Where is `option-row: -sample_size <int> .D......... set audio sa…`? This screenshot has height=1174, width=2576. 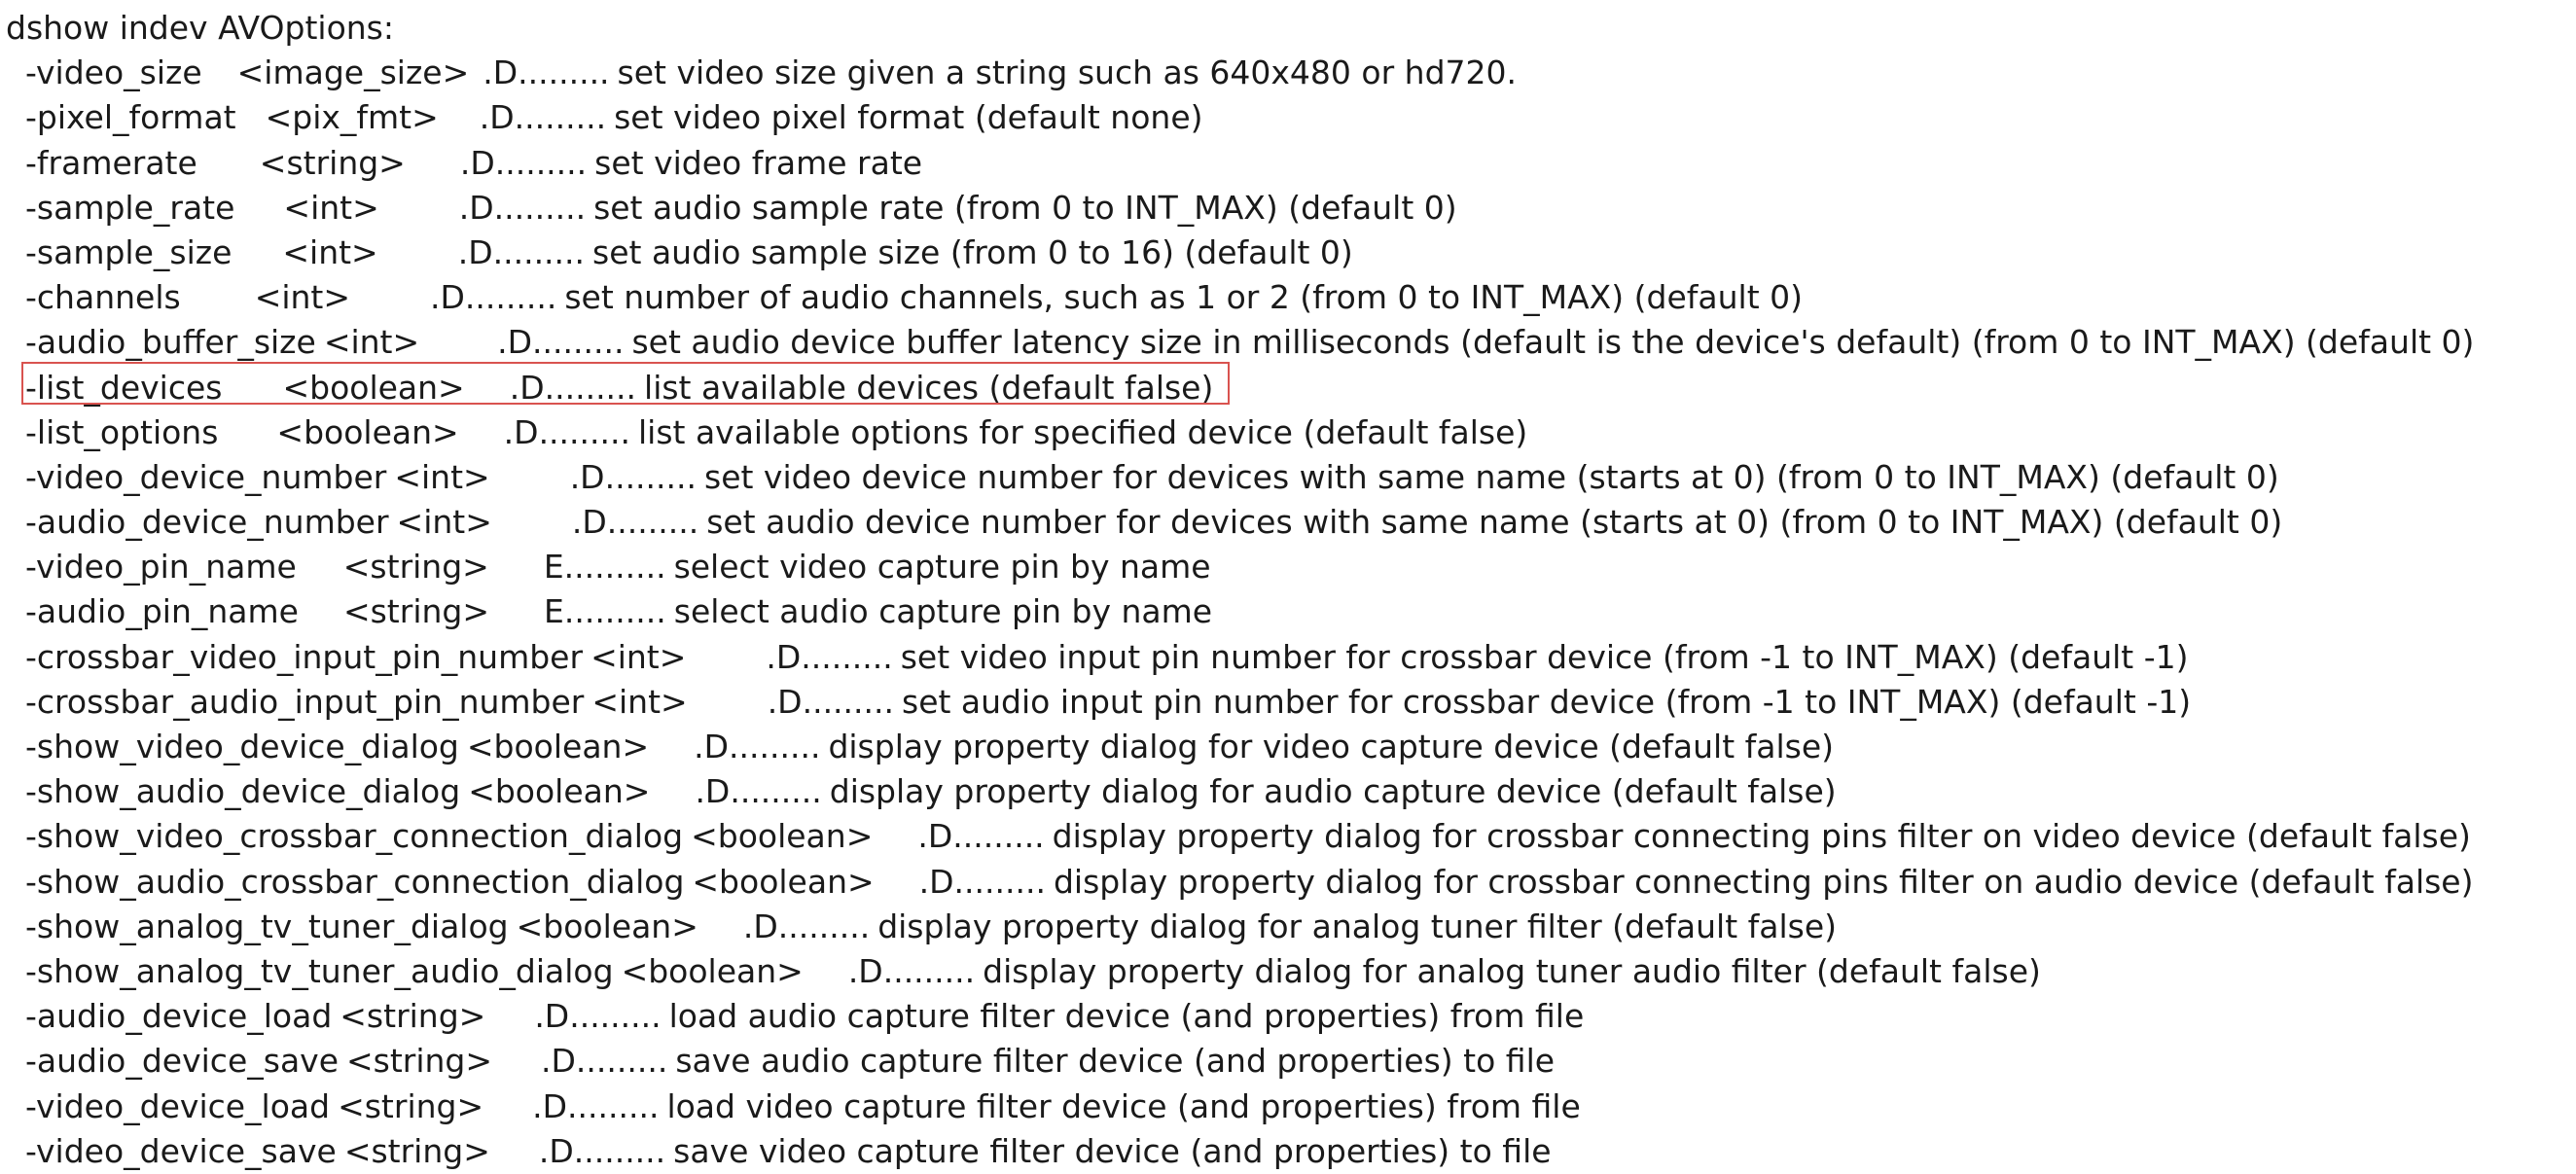
option-row: -sample_size <int> .D......... set audio sa… is located at coordinates (1288, 253).